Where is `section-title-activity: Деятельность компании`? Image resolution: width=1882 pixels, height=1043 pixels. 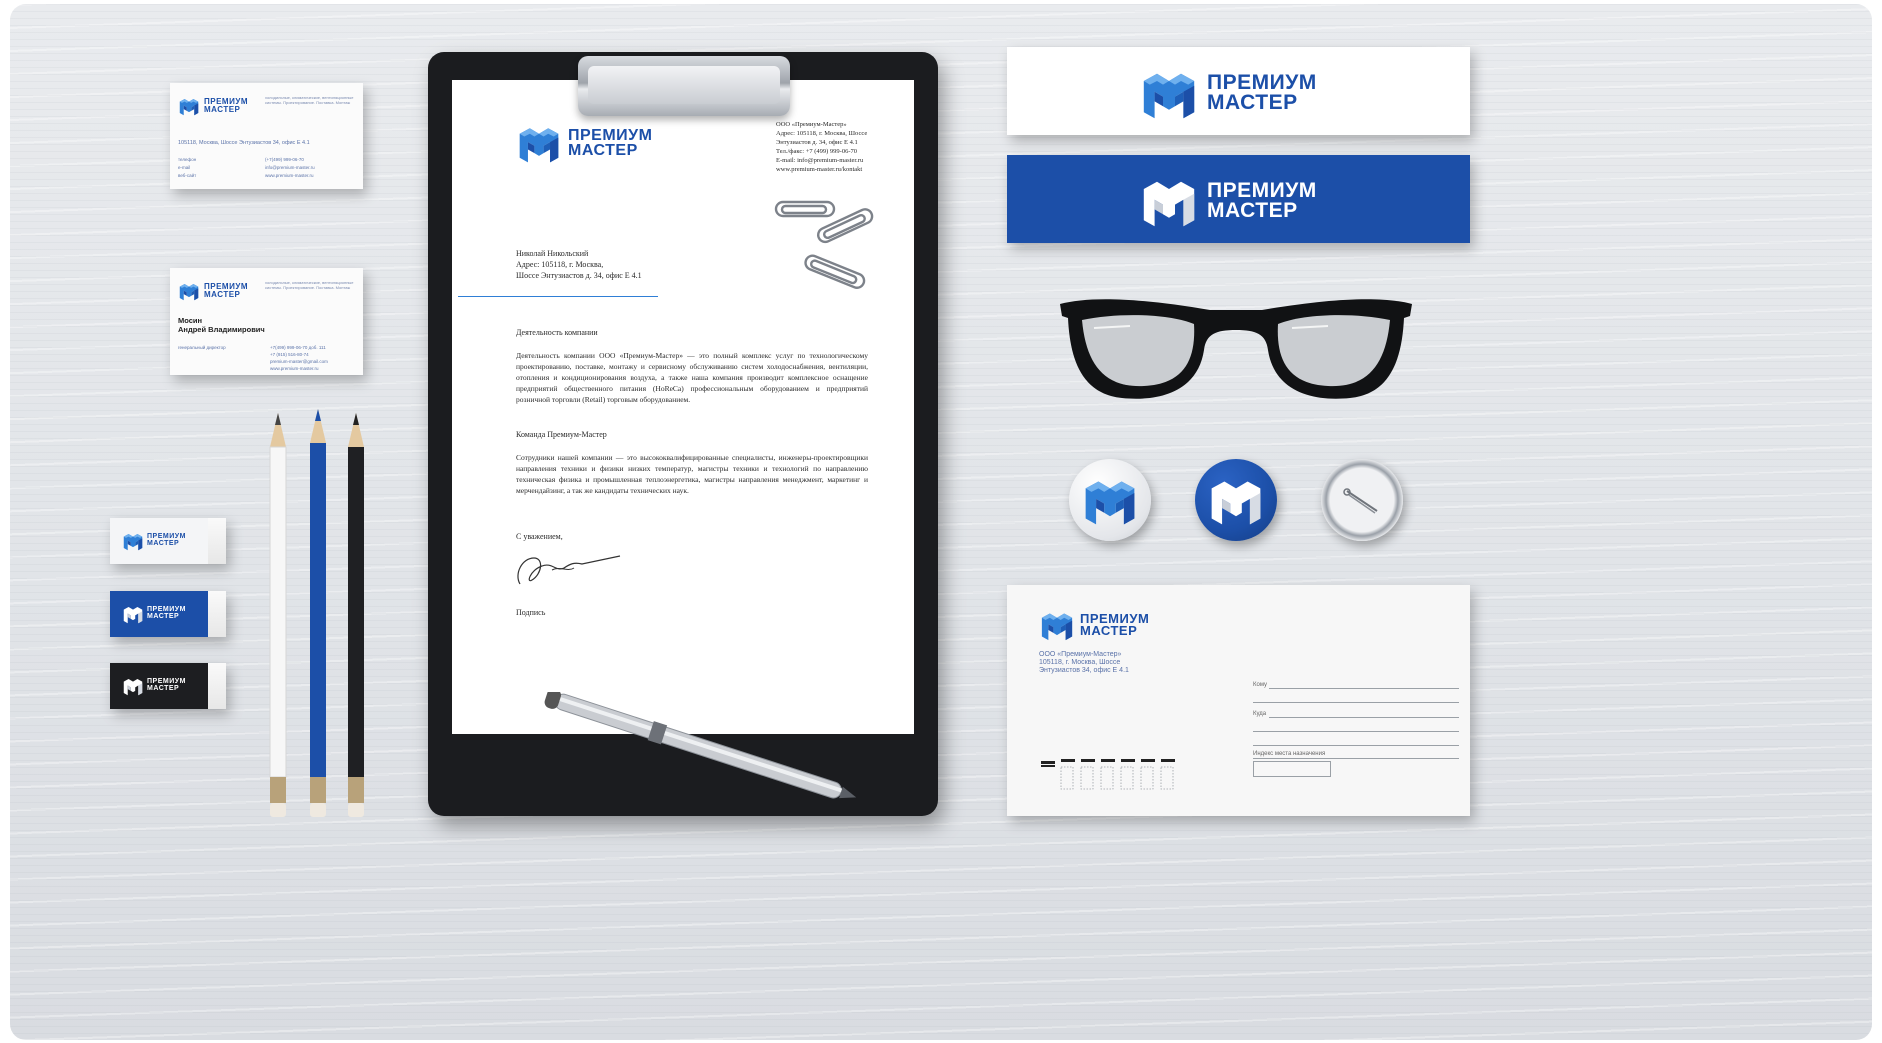 section-title-activity: Деятельность компании is located at coordinates (557, 332).